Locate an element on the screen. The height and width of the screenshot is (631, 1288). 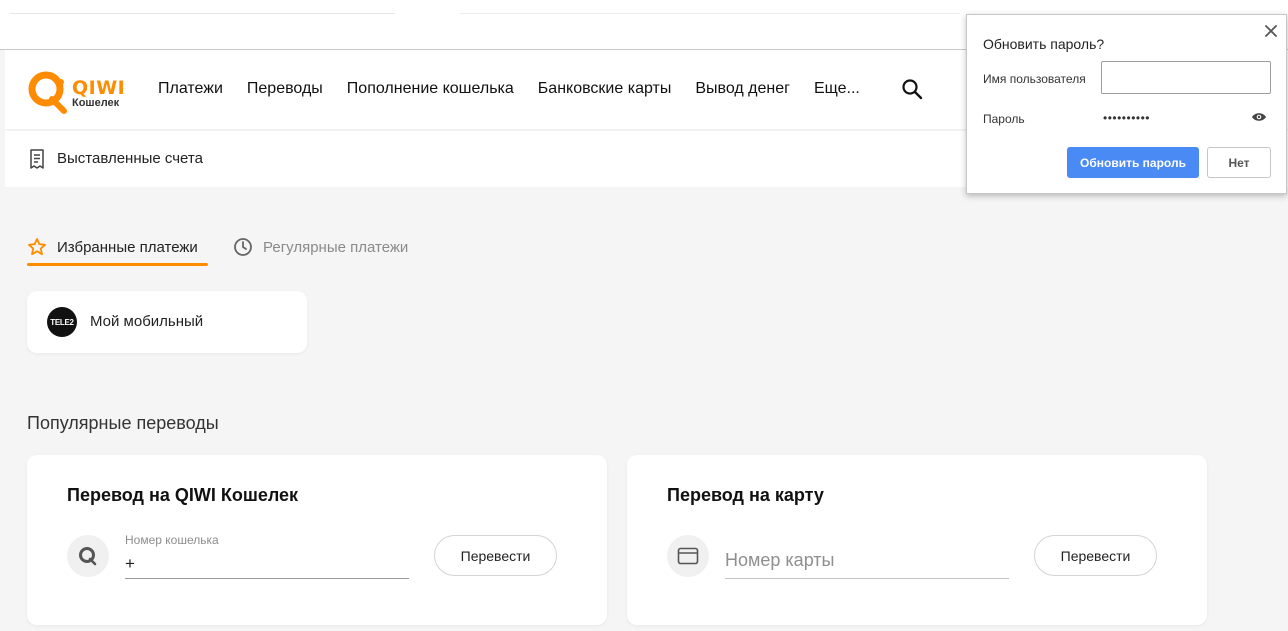
popup-title: Обновить пароль? is located at coordinates (1044, 44).